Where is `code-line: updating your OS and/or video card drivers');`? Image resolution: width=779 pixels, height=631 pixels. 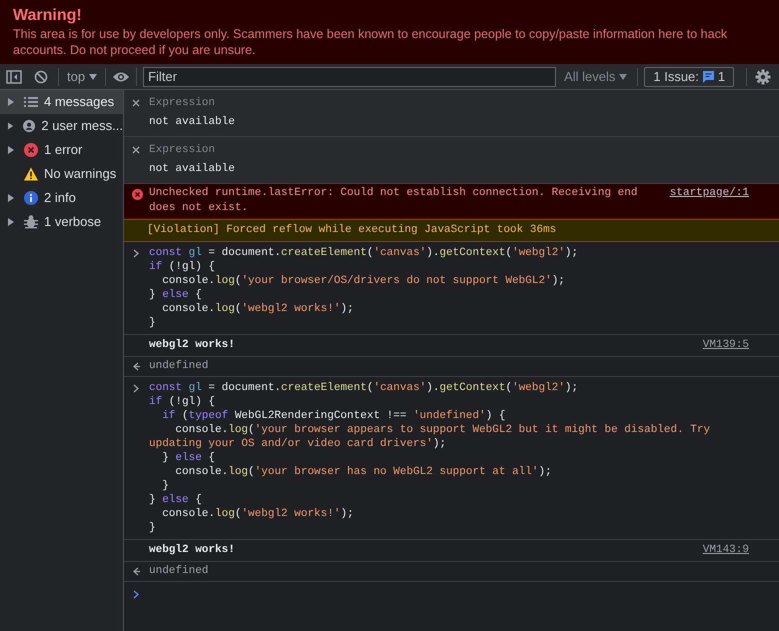
code-line: updating your OS and/or video card drivers'); is located at coordinates (298, 444).